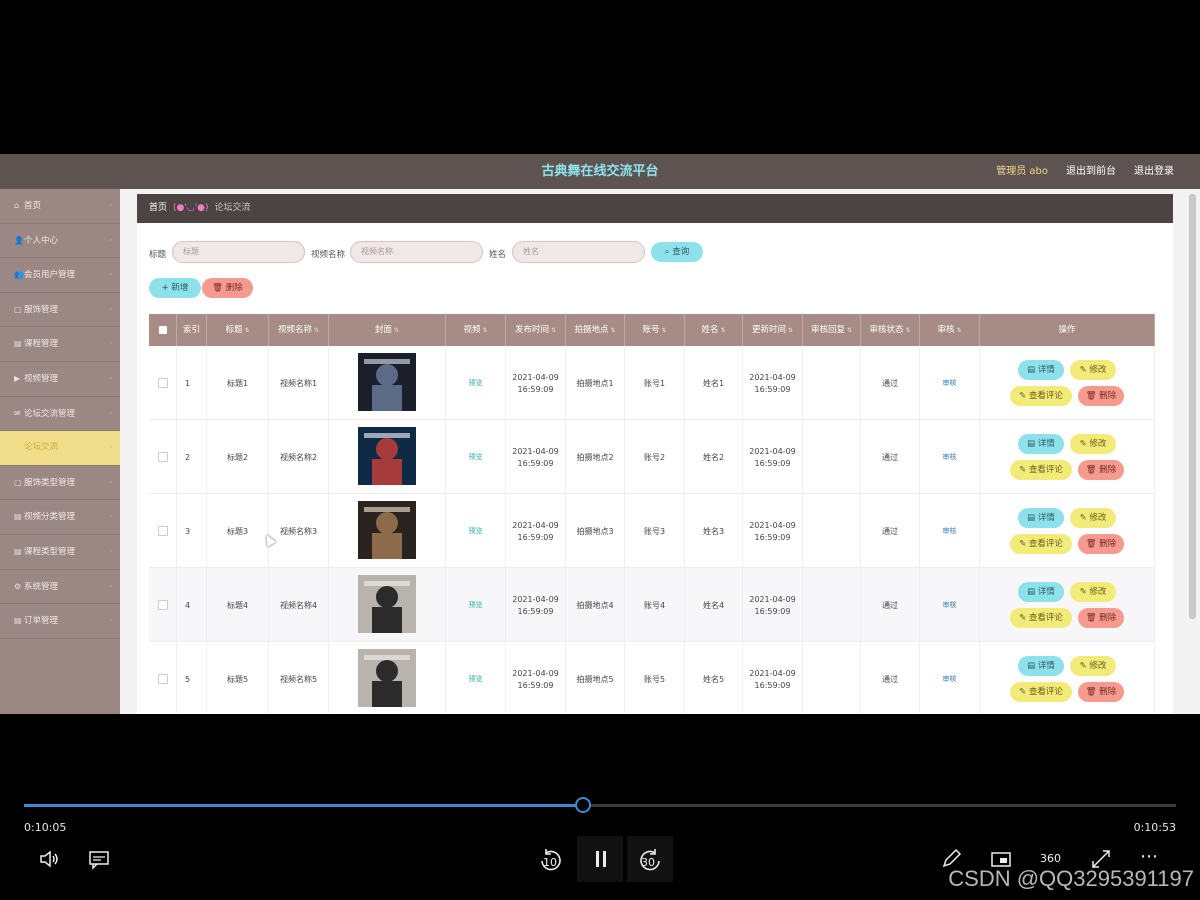  Describe the element at coordinates (60, 448) in the screenshot. I see `sidebar-item-7: 论坛交流 ›` at that location.